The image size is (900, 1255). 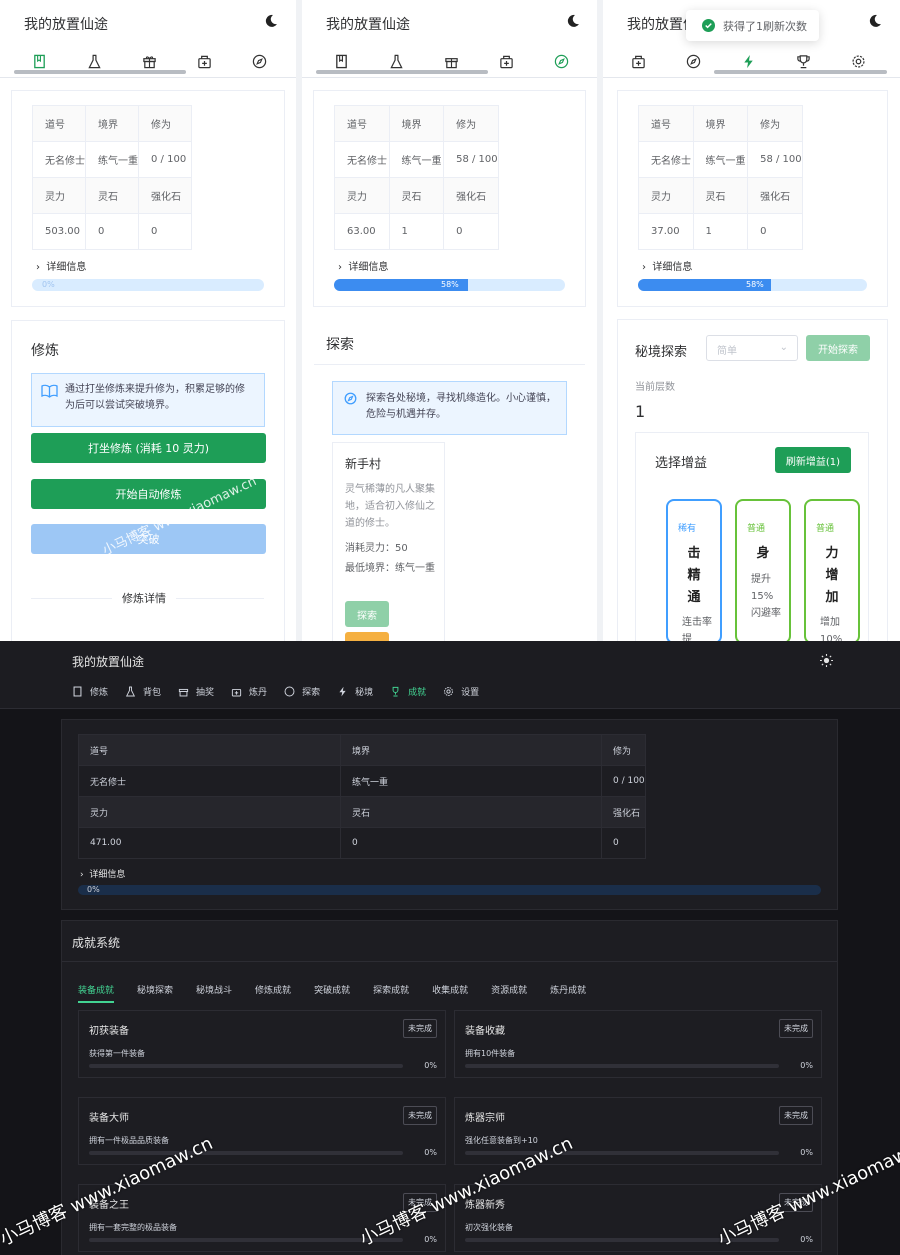 I want to click on success-icon, so click(x=708, y=25).